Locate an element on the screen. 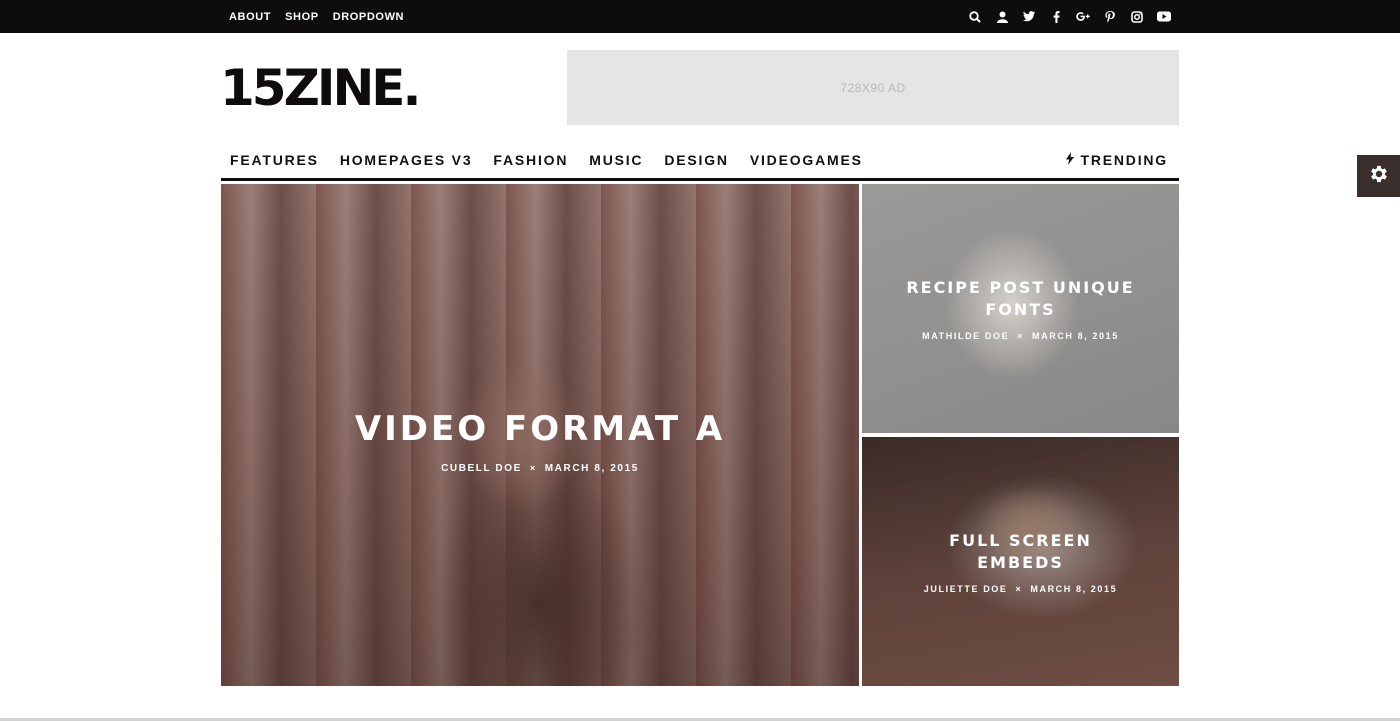 The image size is (1400, 721). ad-banner: 728X90 AD is located at coordinates (873, 87).